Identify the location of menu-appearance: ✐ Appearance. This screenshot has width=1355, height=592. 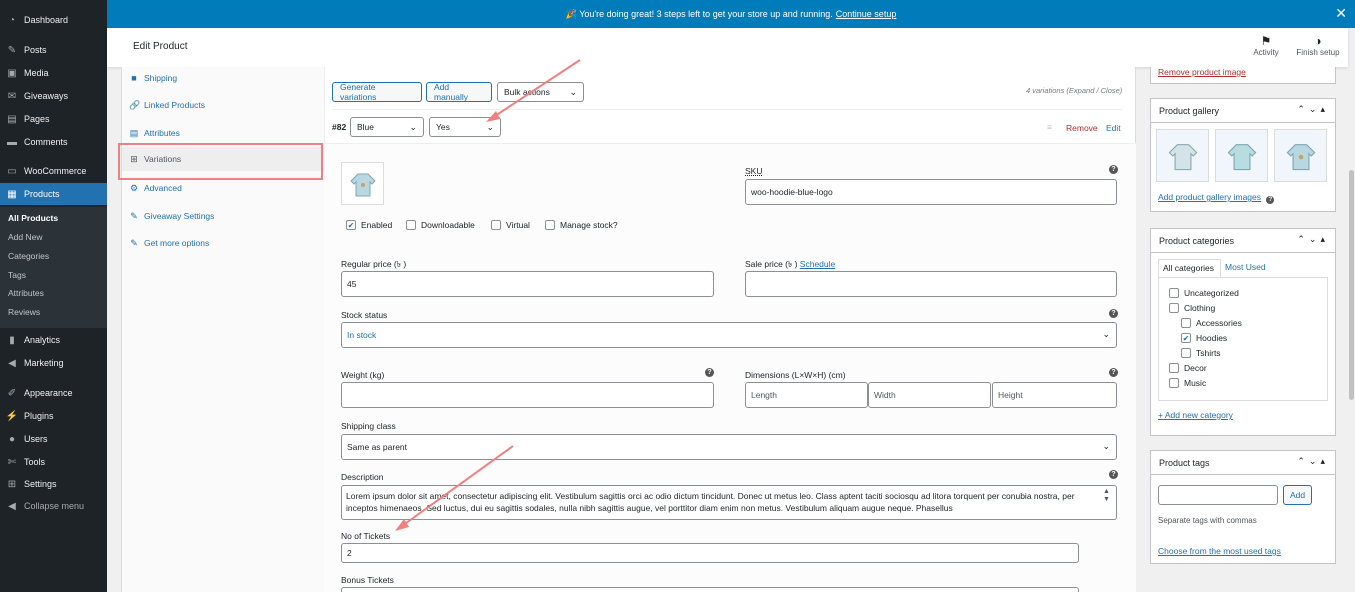
(53, 393).